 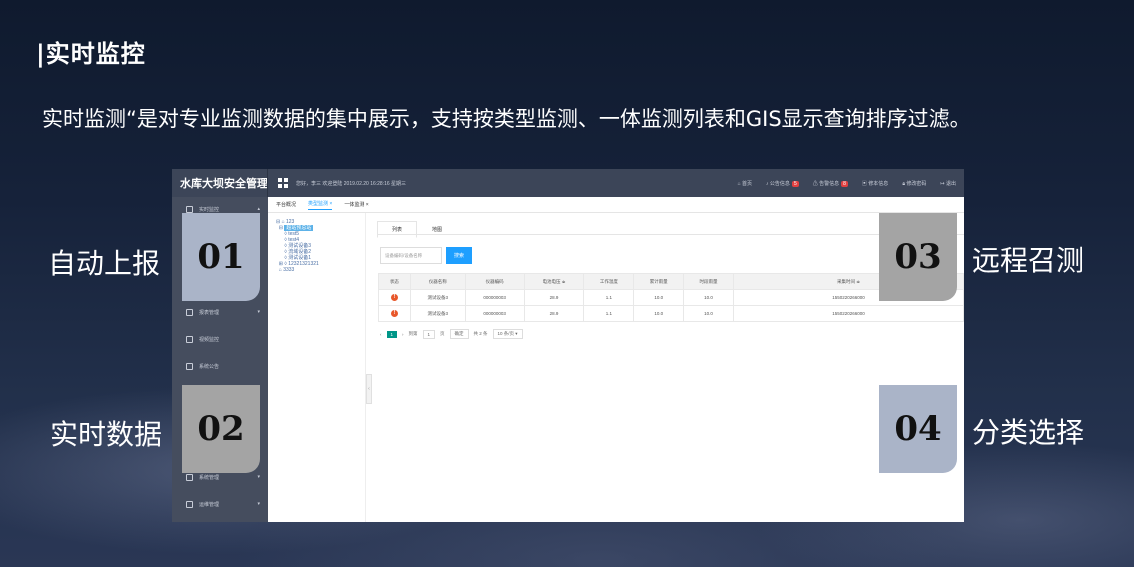 I want to click on badge-02: 02, so click(x=221, y=429).